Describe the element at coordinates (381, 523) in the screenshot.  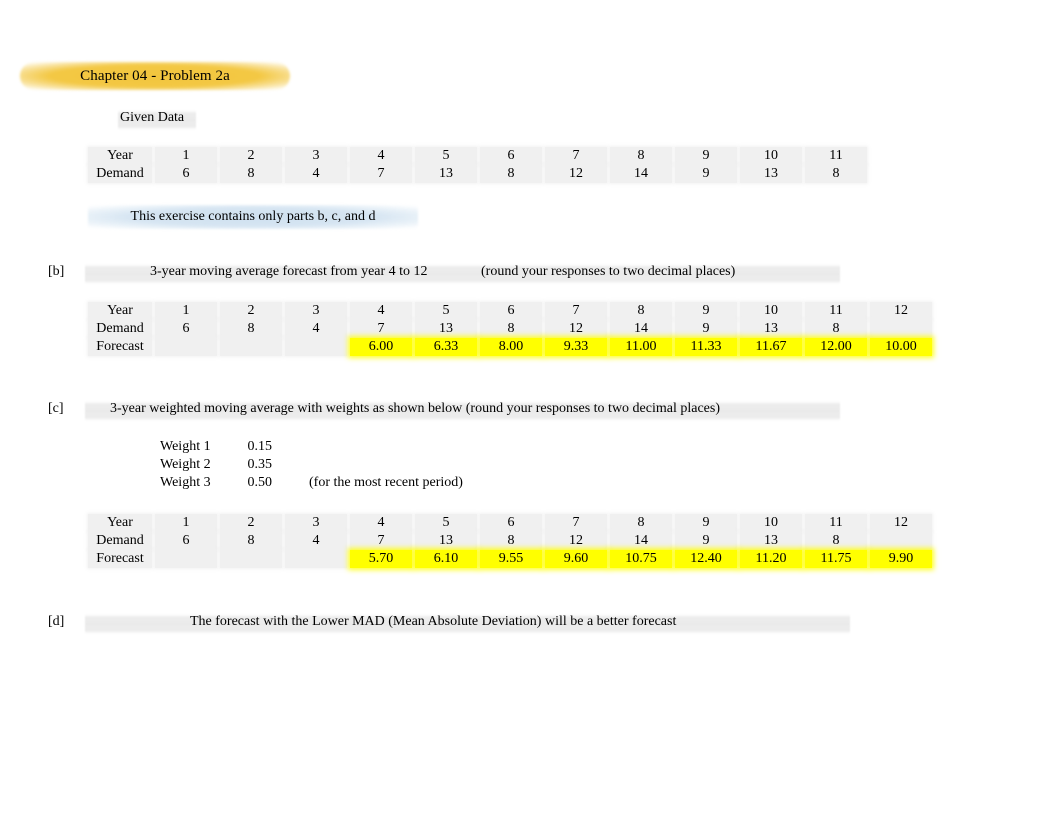
I see `c-year-4: 4` at that location.